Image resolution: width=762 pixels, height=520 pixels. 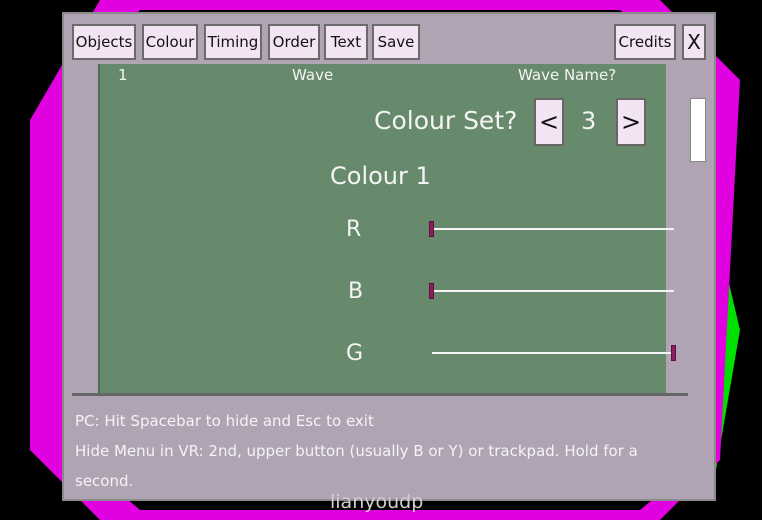 I want to click on colour-set-value: 3, so click(x=589, y=121).